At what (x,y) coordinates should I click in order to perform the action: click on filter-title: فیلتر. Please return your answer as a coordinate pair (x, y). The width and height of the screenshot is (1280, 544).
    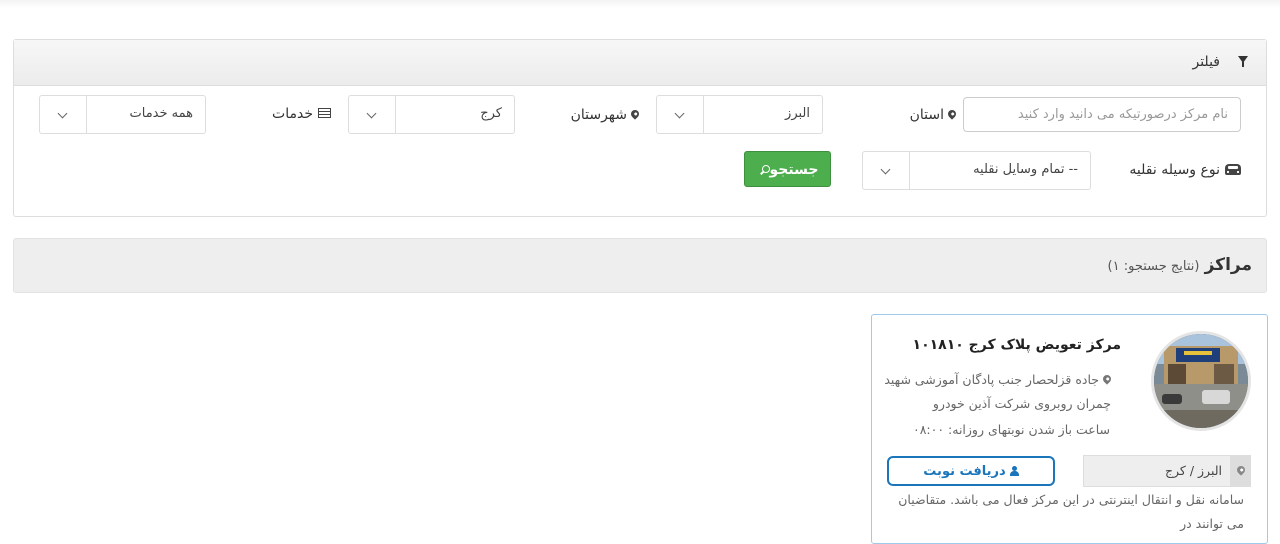
    Looking at the image, I should click on (1206, 62).